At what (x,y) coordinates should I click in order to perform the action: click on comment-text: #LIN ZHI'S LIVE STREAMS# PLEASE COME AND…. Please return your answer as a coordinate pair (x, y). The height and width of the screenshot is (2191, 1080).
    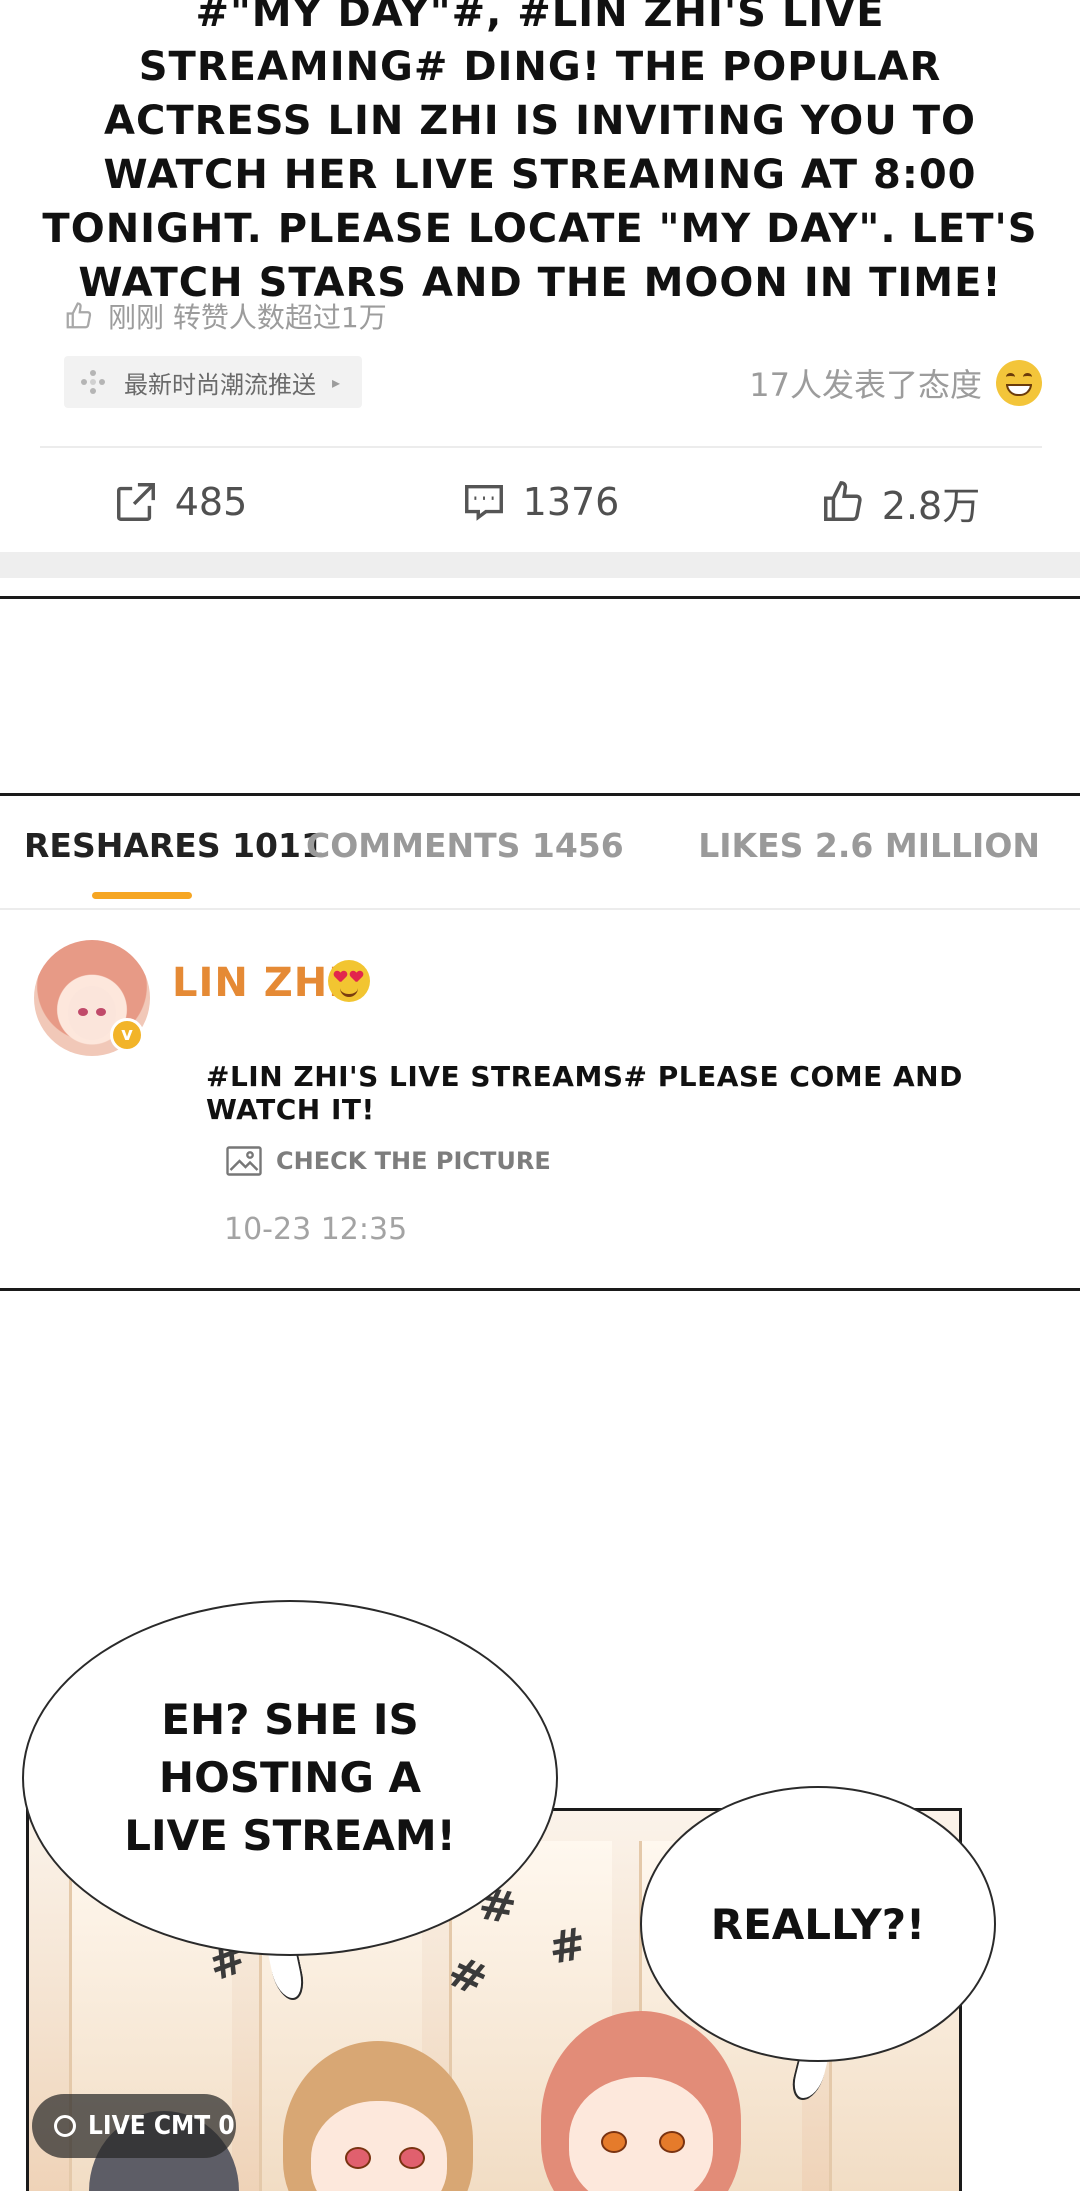
    Looking at the image, I should click on (584, 1093).